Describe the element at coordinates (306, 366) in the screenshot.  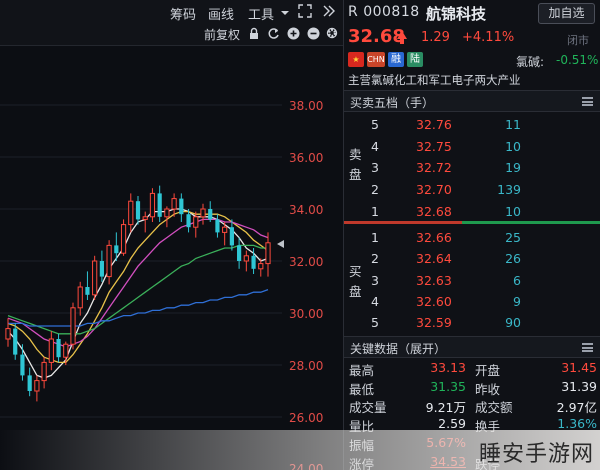
I see `price-tick-label: 28.00` at that location.